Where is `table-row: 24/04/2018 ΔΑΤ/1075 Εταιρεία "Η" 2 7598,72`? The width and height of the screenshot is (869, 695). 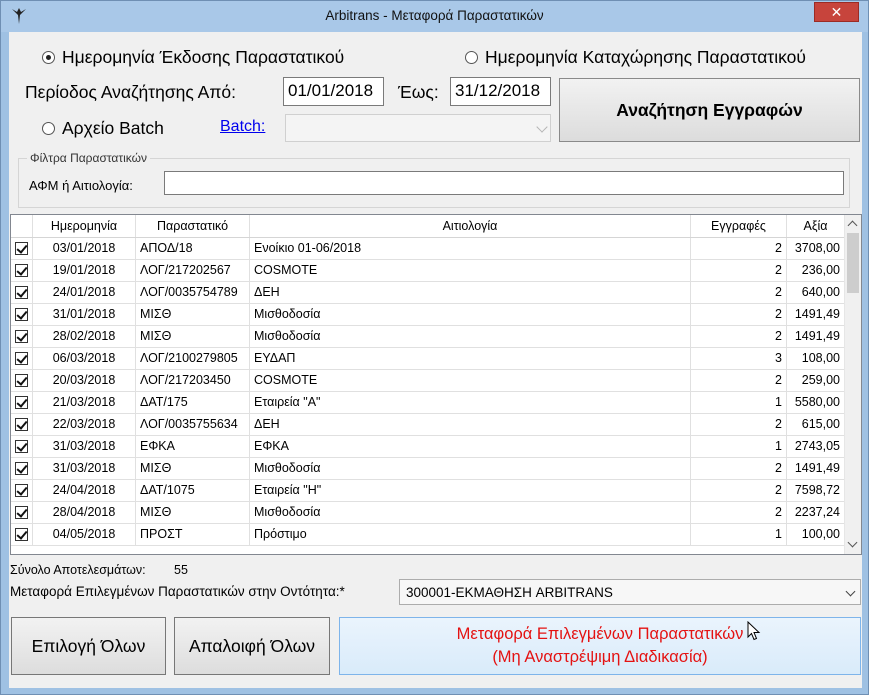 table-row: 24/04/2018 ΔΑΤ/1075 Εταιρεία "Η" 2 7598,72 is located at coordinates (428, 490).